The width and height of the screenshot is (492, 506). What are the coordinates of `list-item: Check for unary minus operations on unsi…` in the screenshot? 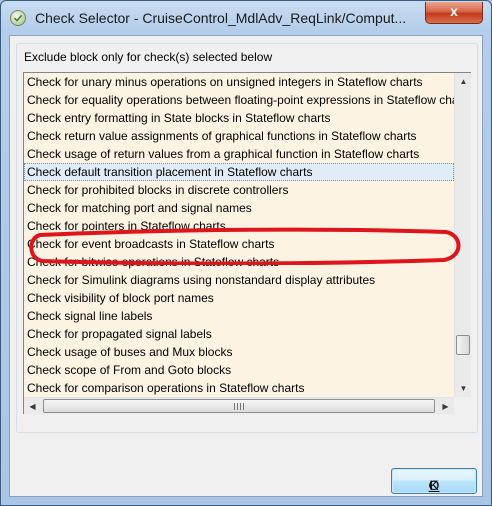 It's located at (239, 82).